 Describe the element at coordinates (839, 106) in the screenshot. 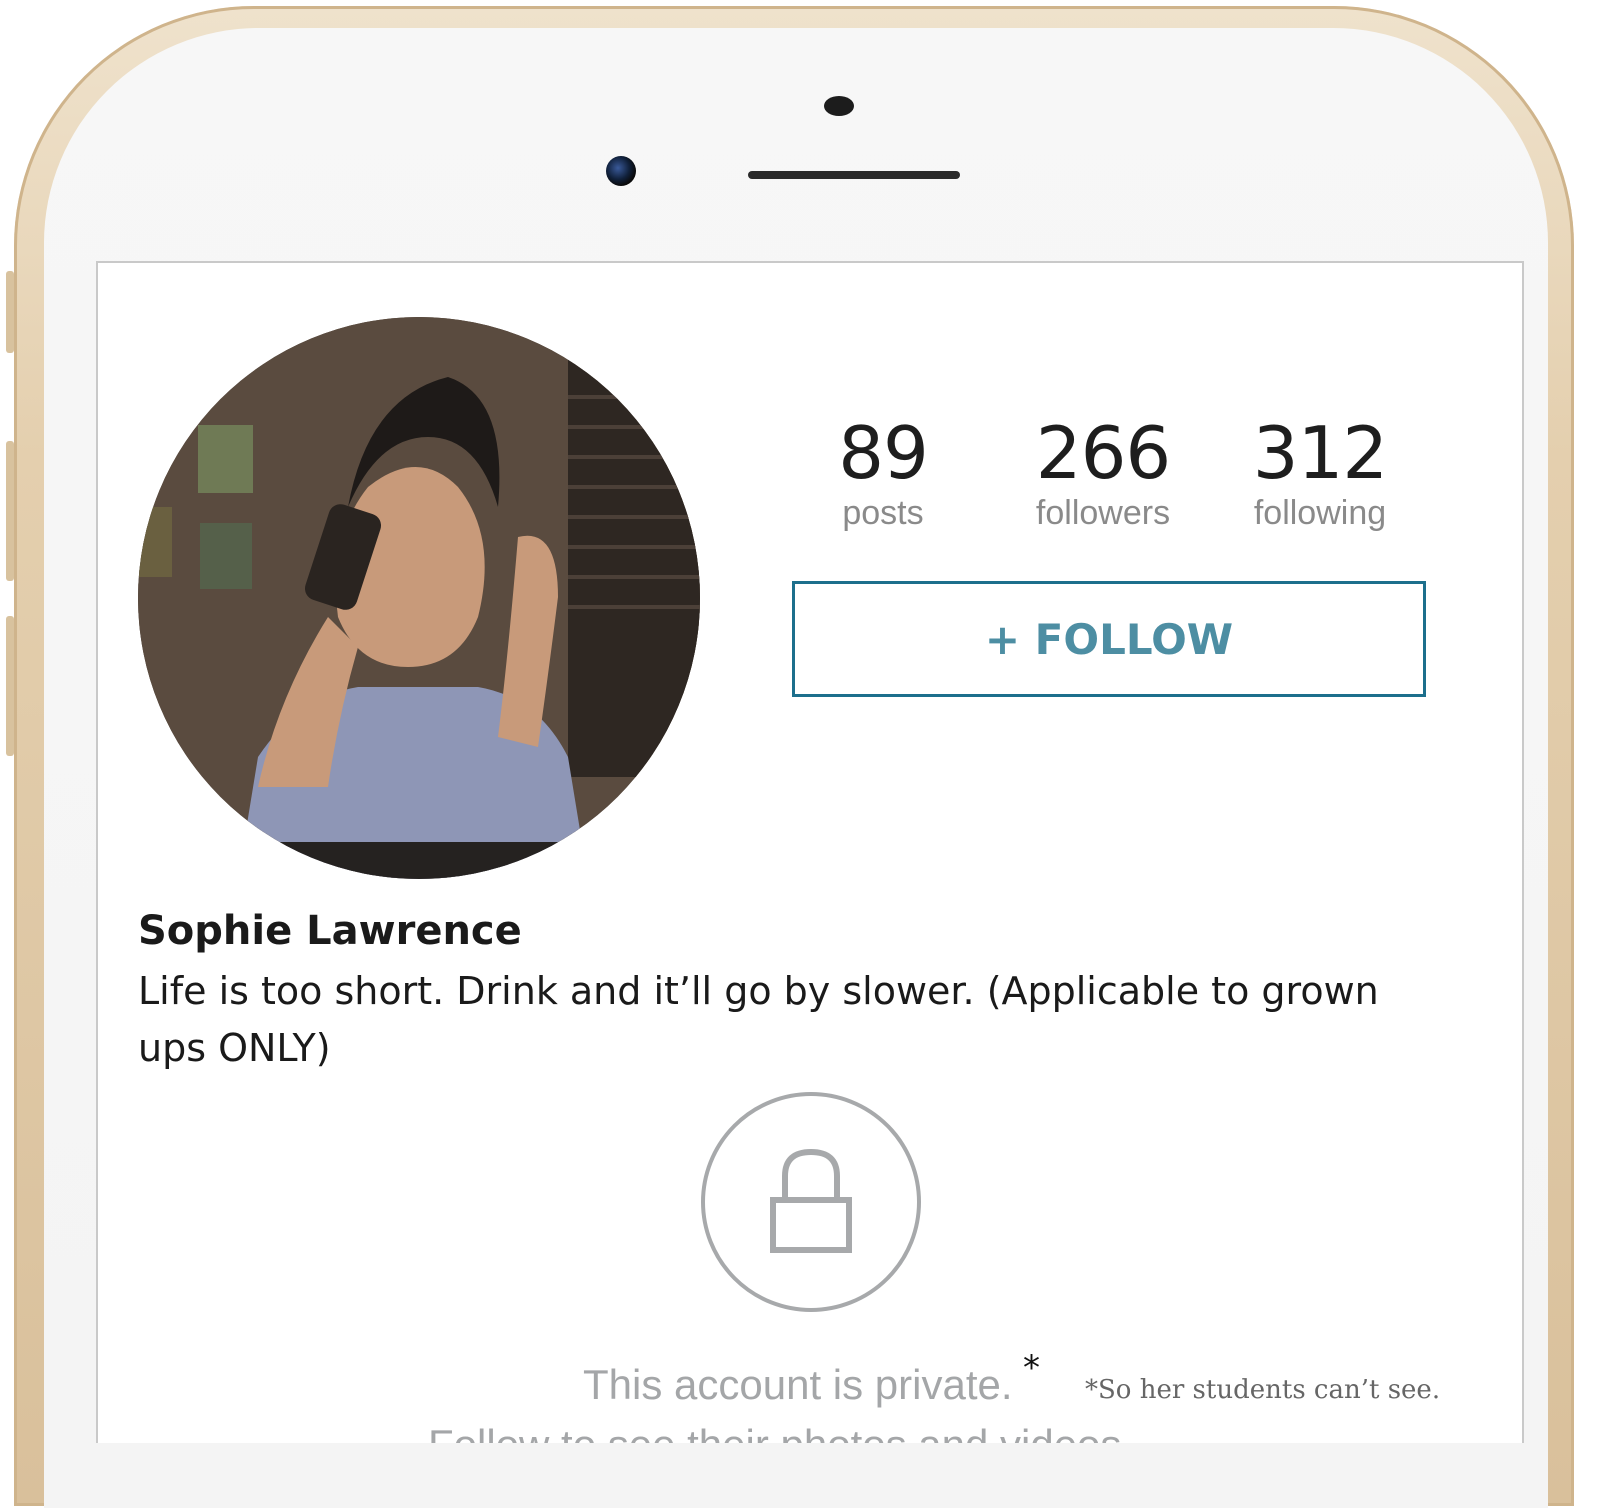

I see `proximity-sensor` at that location.